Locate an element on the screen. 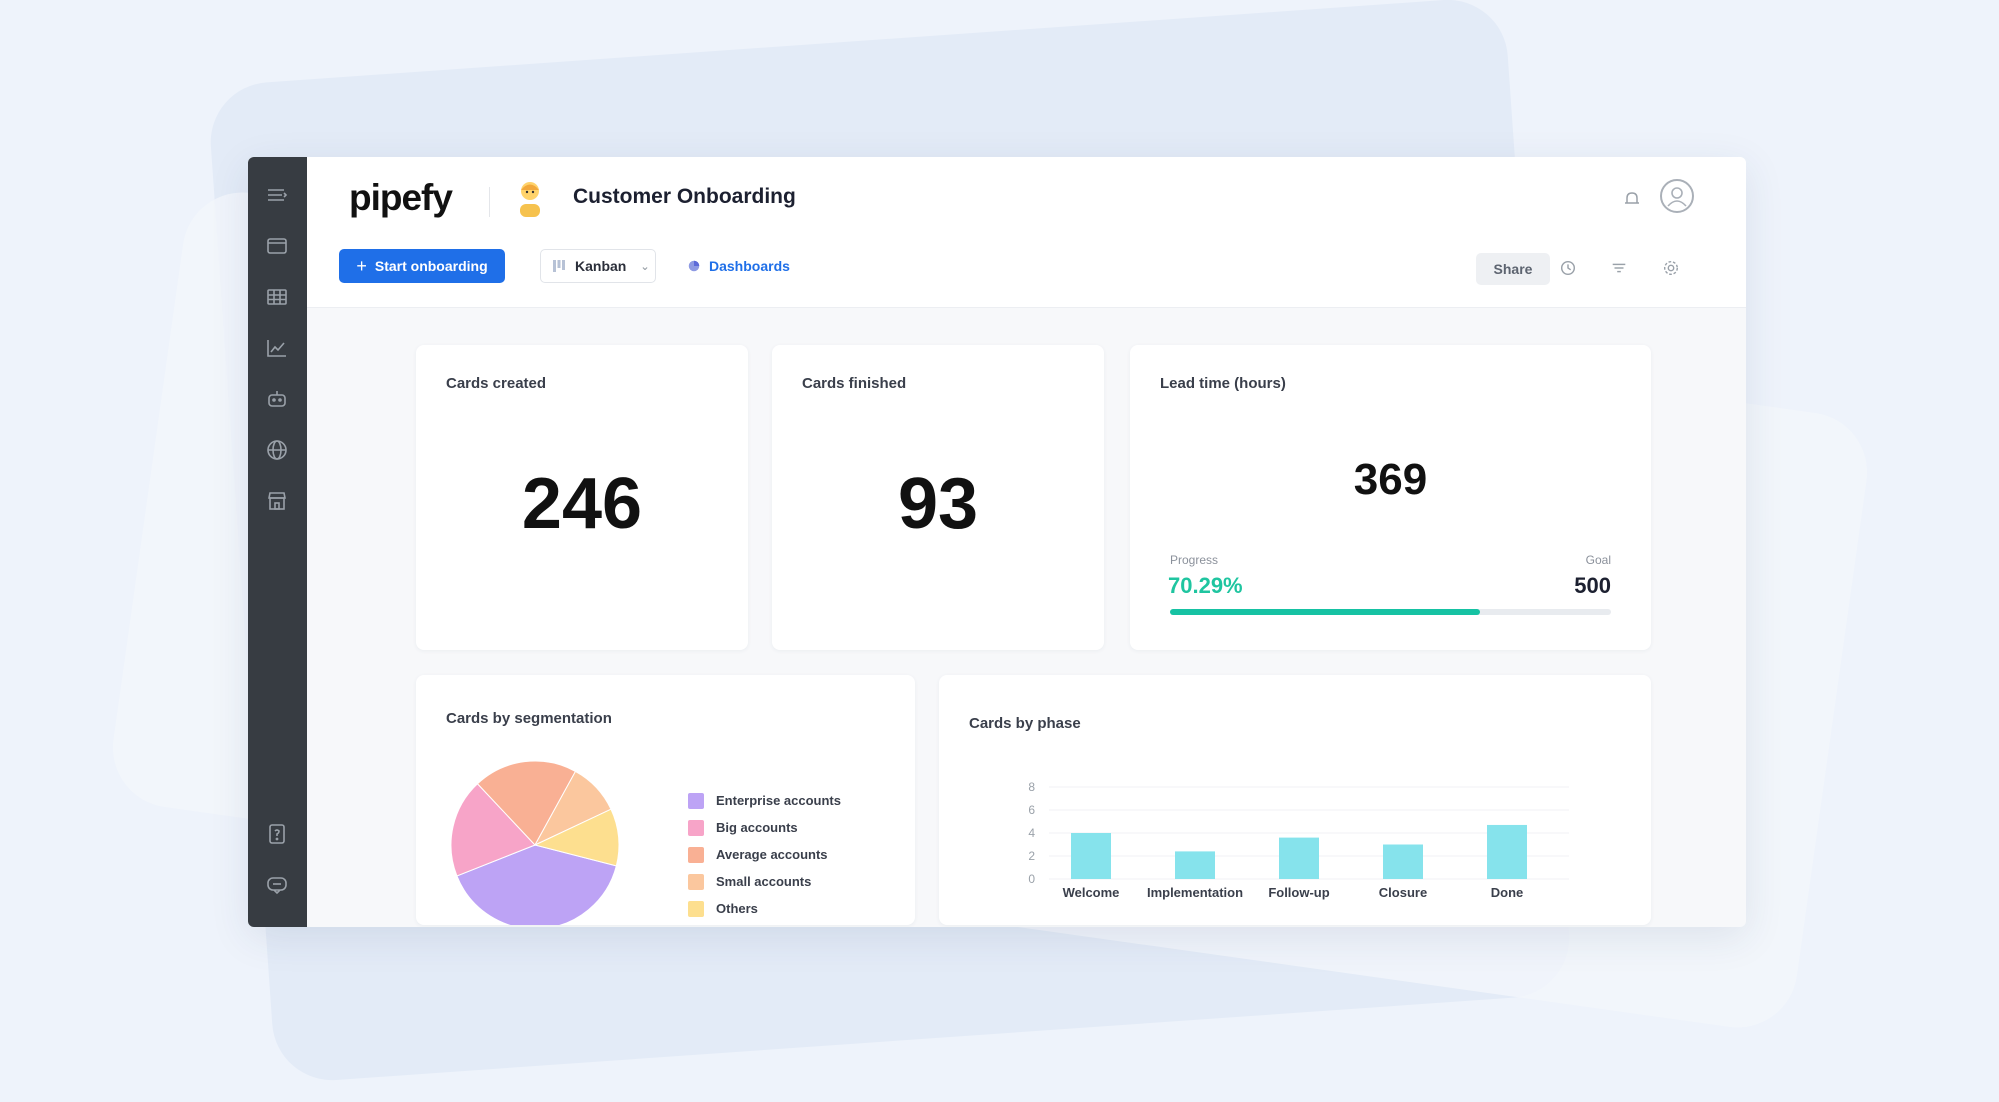  goal-value: 500 is located at coordinates (1592, 585).